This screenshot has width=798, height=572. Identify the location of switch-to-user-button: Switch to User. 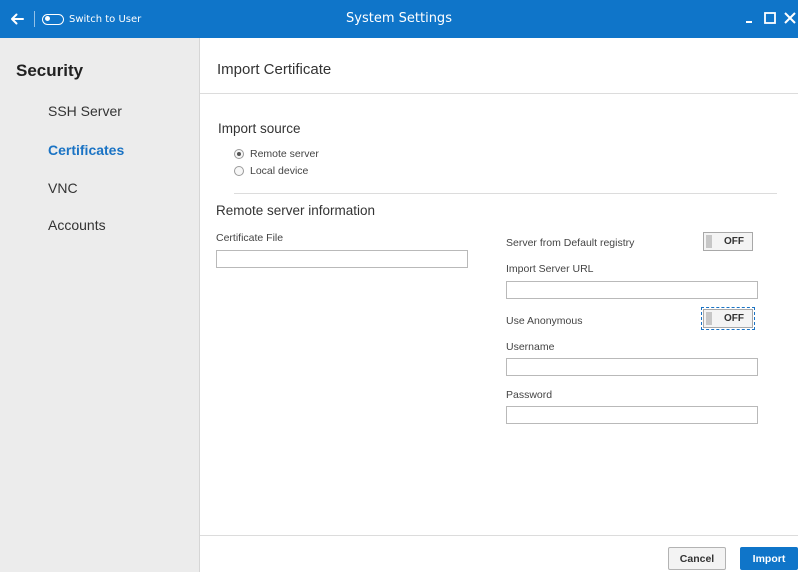
(91, 19).